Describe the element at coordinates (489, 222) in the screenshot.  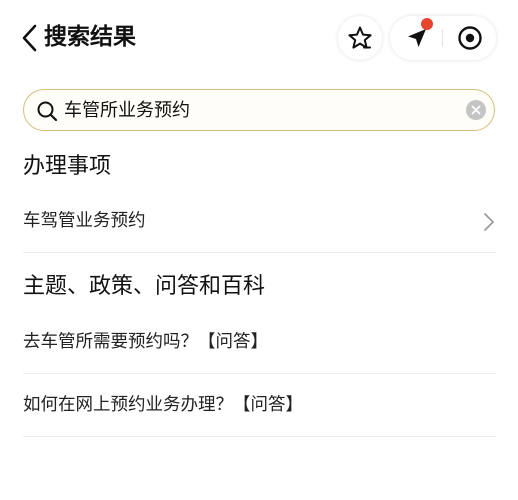
I see `chevron-right-icon` at that location.